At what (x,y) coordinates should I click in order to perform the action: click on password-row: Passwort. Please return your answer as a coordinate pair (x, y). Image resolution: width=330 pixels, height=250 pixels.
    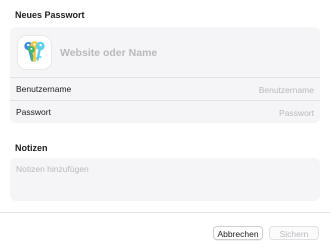
    Looking at the image, I should click on (165, 113).